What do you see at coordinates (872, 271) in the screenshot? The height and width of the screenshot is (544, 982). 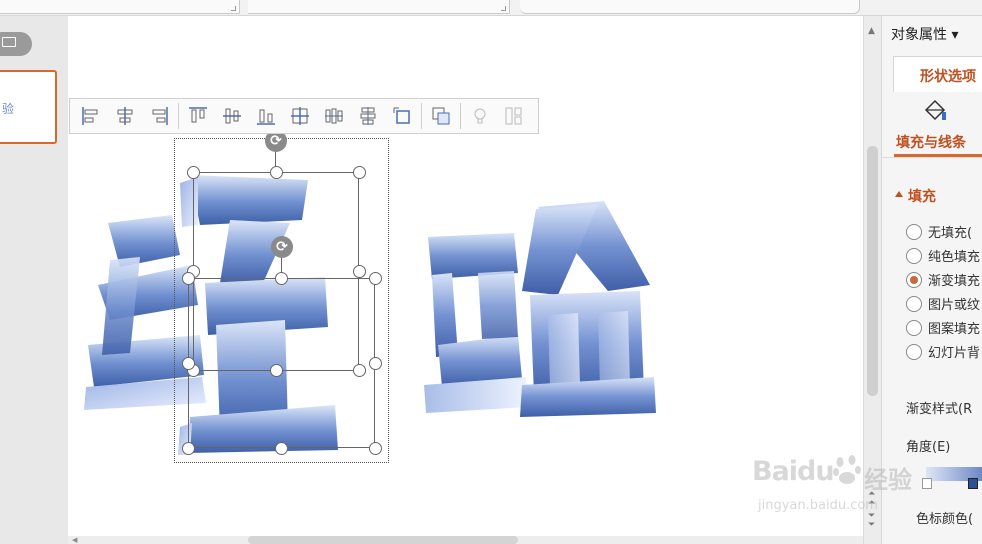 I see `vertical-scroll-thumb` at bounding box center [872, 271].